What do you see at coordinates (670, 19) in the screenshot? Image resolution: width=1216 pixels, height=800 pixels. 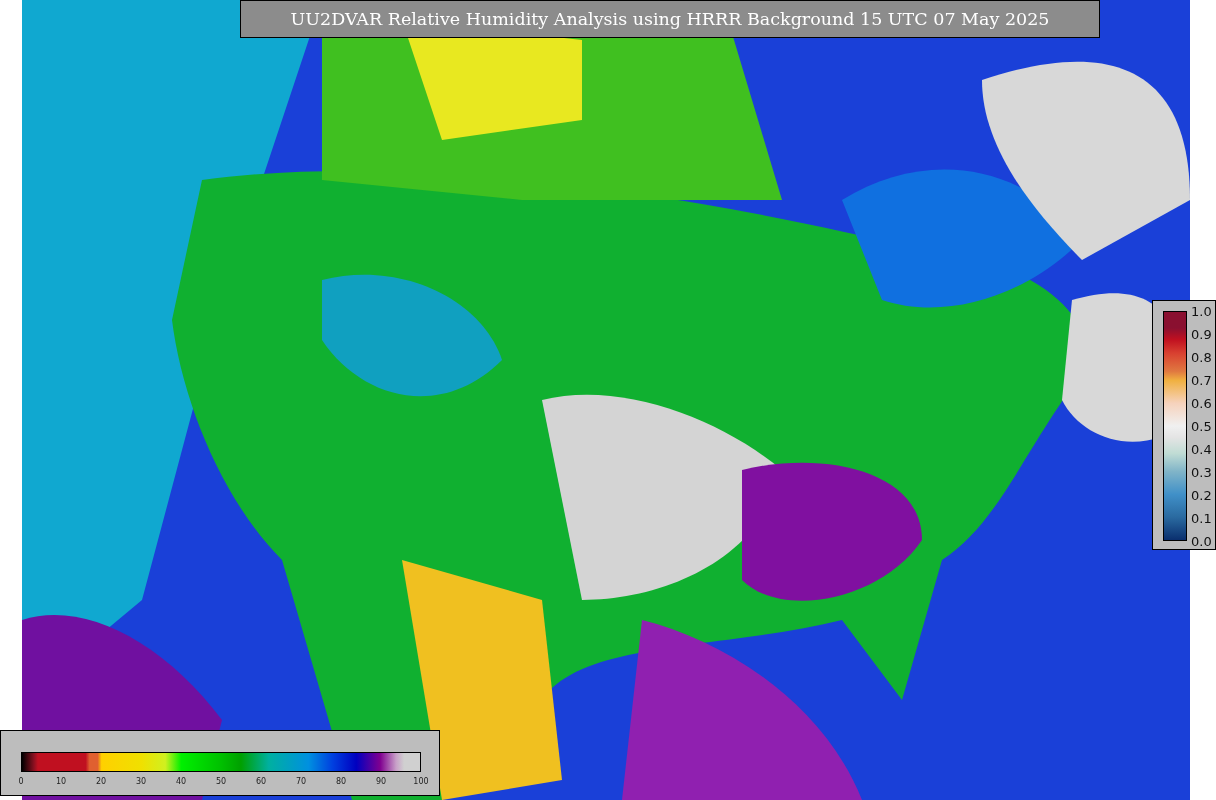 I see `map-title: UU2DVAR Relative Humidity Analysis using HRRR Background 15 UTC 07 May 2025` at bounding box center [670, 19].